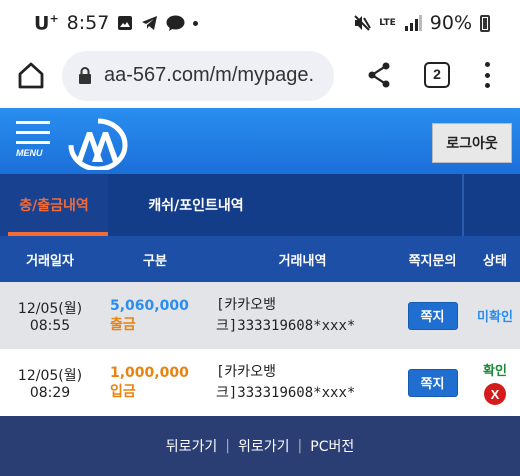 Image resolution: width=520 pixels, height=476 pixels. What do you see at coordinates (29, 153) in the screenshot?
I see `menu-label: MENU` at bounding box center [29, 153].